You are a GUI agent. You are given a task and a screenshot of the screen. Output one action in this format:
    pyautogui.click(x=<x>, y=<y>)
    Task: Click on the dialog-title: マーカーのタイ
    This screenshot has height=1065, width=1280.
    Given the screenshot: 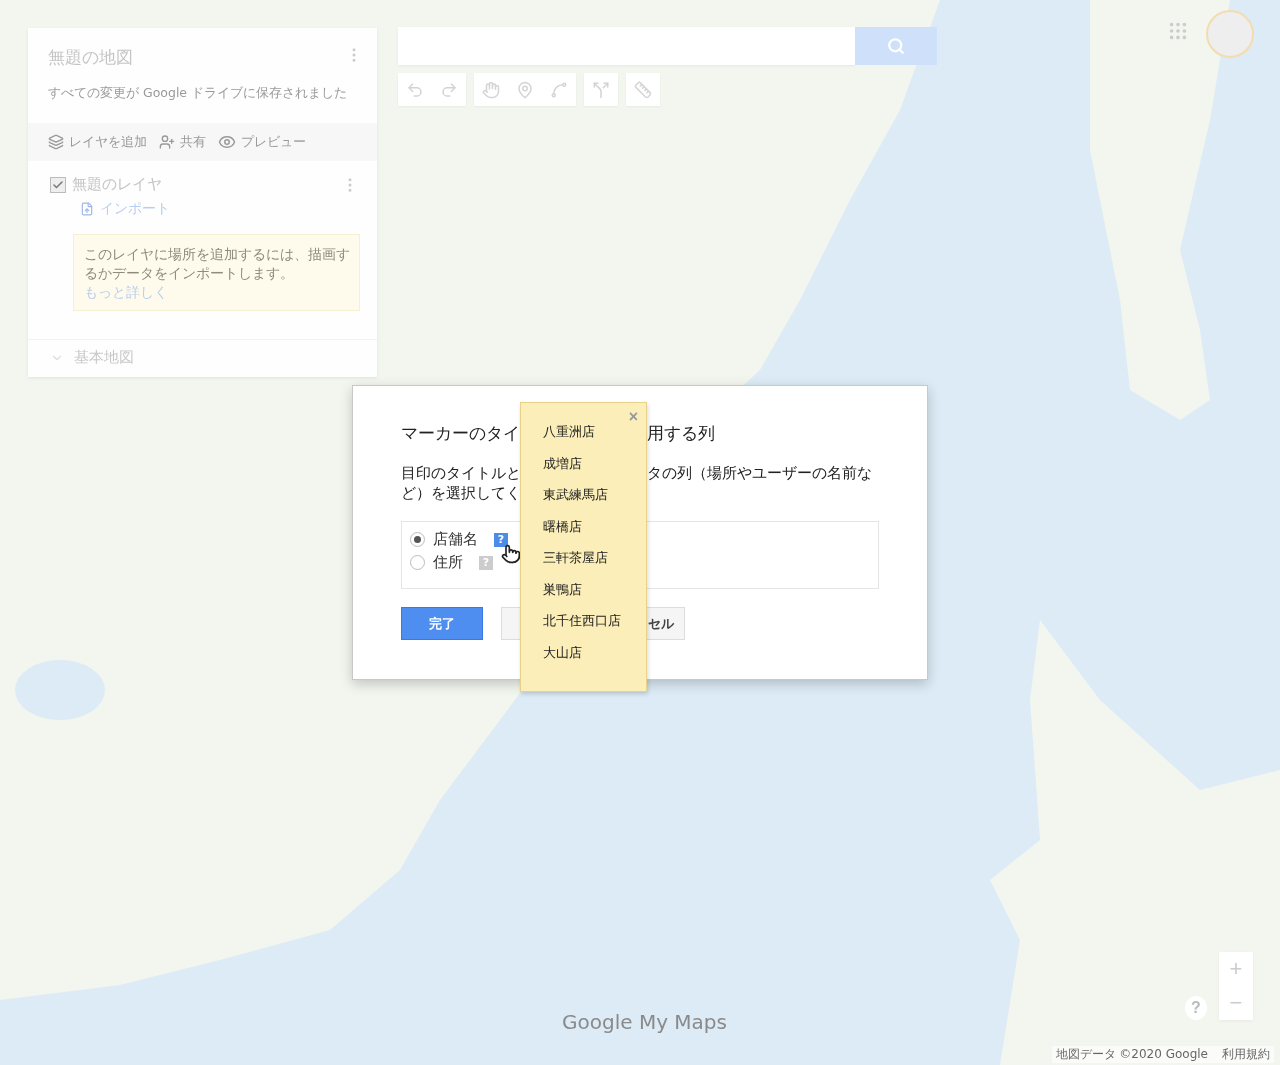 What is the action you would take?
    pyautogui.click(x=460, y=433)
    